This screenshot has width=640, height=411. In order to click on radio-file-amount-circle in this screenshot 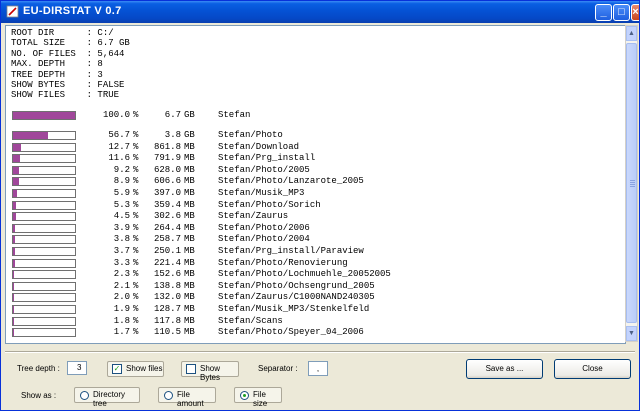, I will do `click(168, 395)`.